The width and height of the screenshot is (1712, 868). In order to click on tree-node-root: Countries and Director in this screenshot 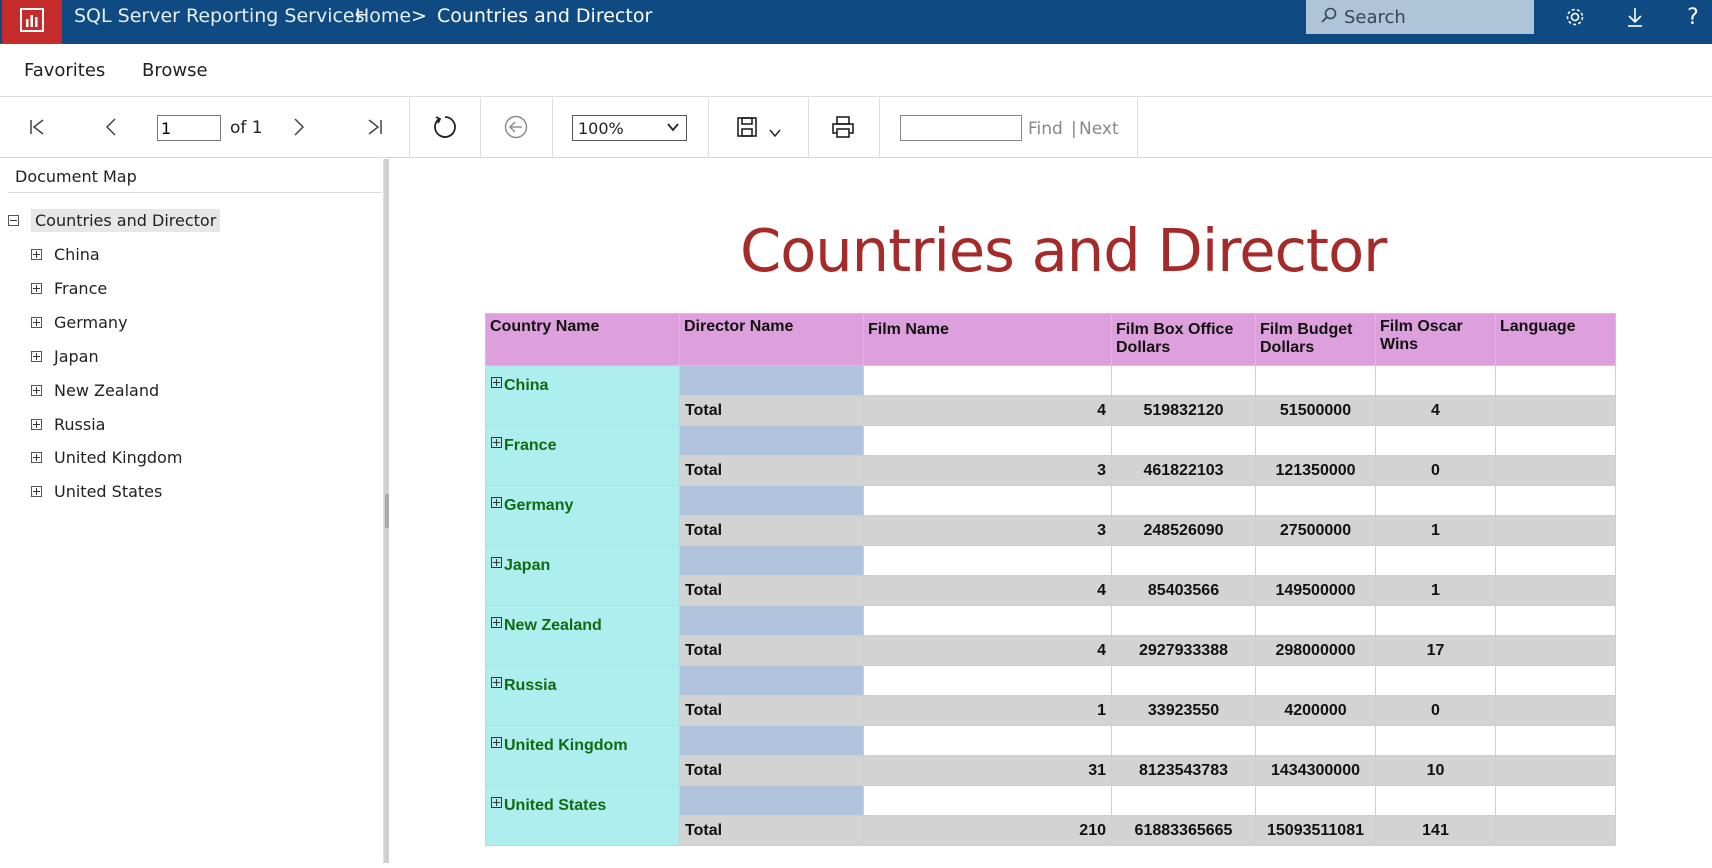, I will do `click(114, 220)`.